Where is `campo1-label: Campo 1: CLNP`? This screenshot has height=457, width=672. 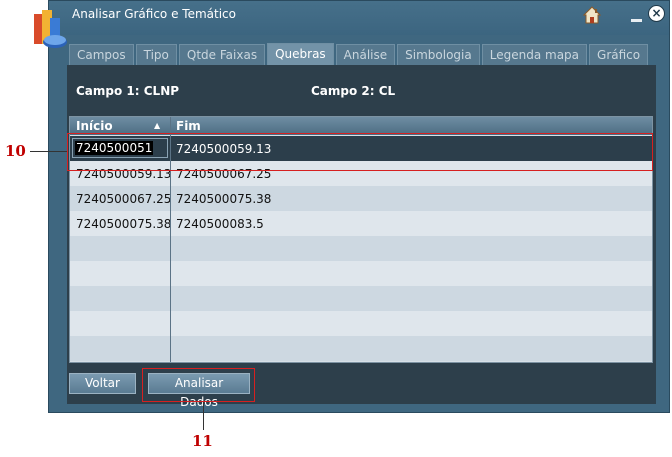
campo1-label: Campo 1: CLNP is located at coordinates (128, 91).